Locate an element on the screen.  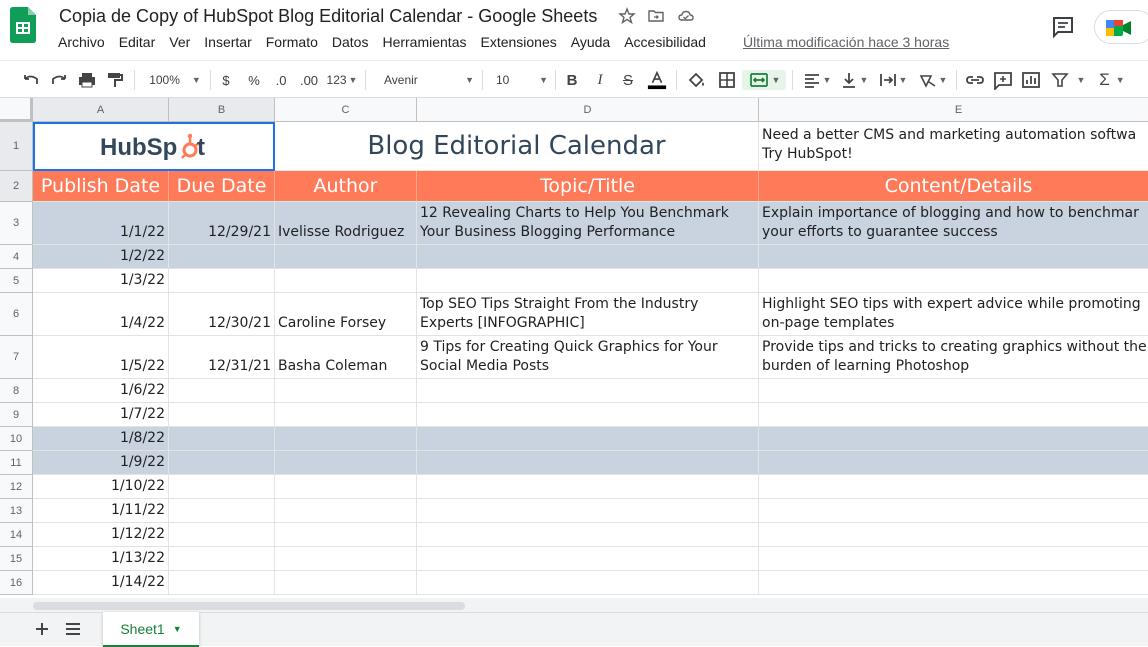
menu-ver: Ver is located at coordinates (179, 43).